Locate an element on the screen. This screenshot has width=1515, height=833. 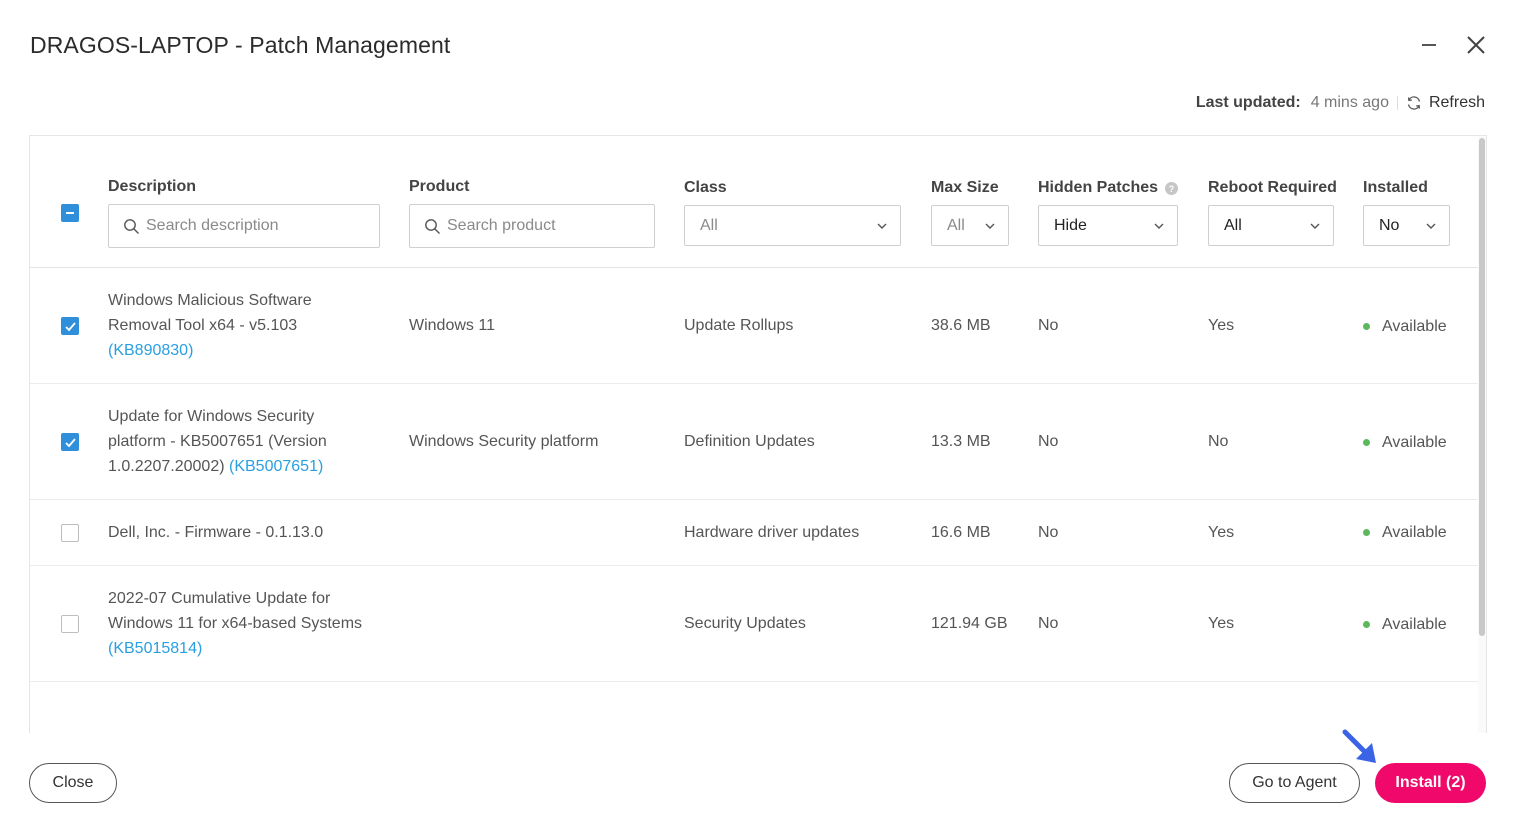
class-filter-value: All is located at coordinates (709, 225).